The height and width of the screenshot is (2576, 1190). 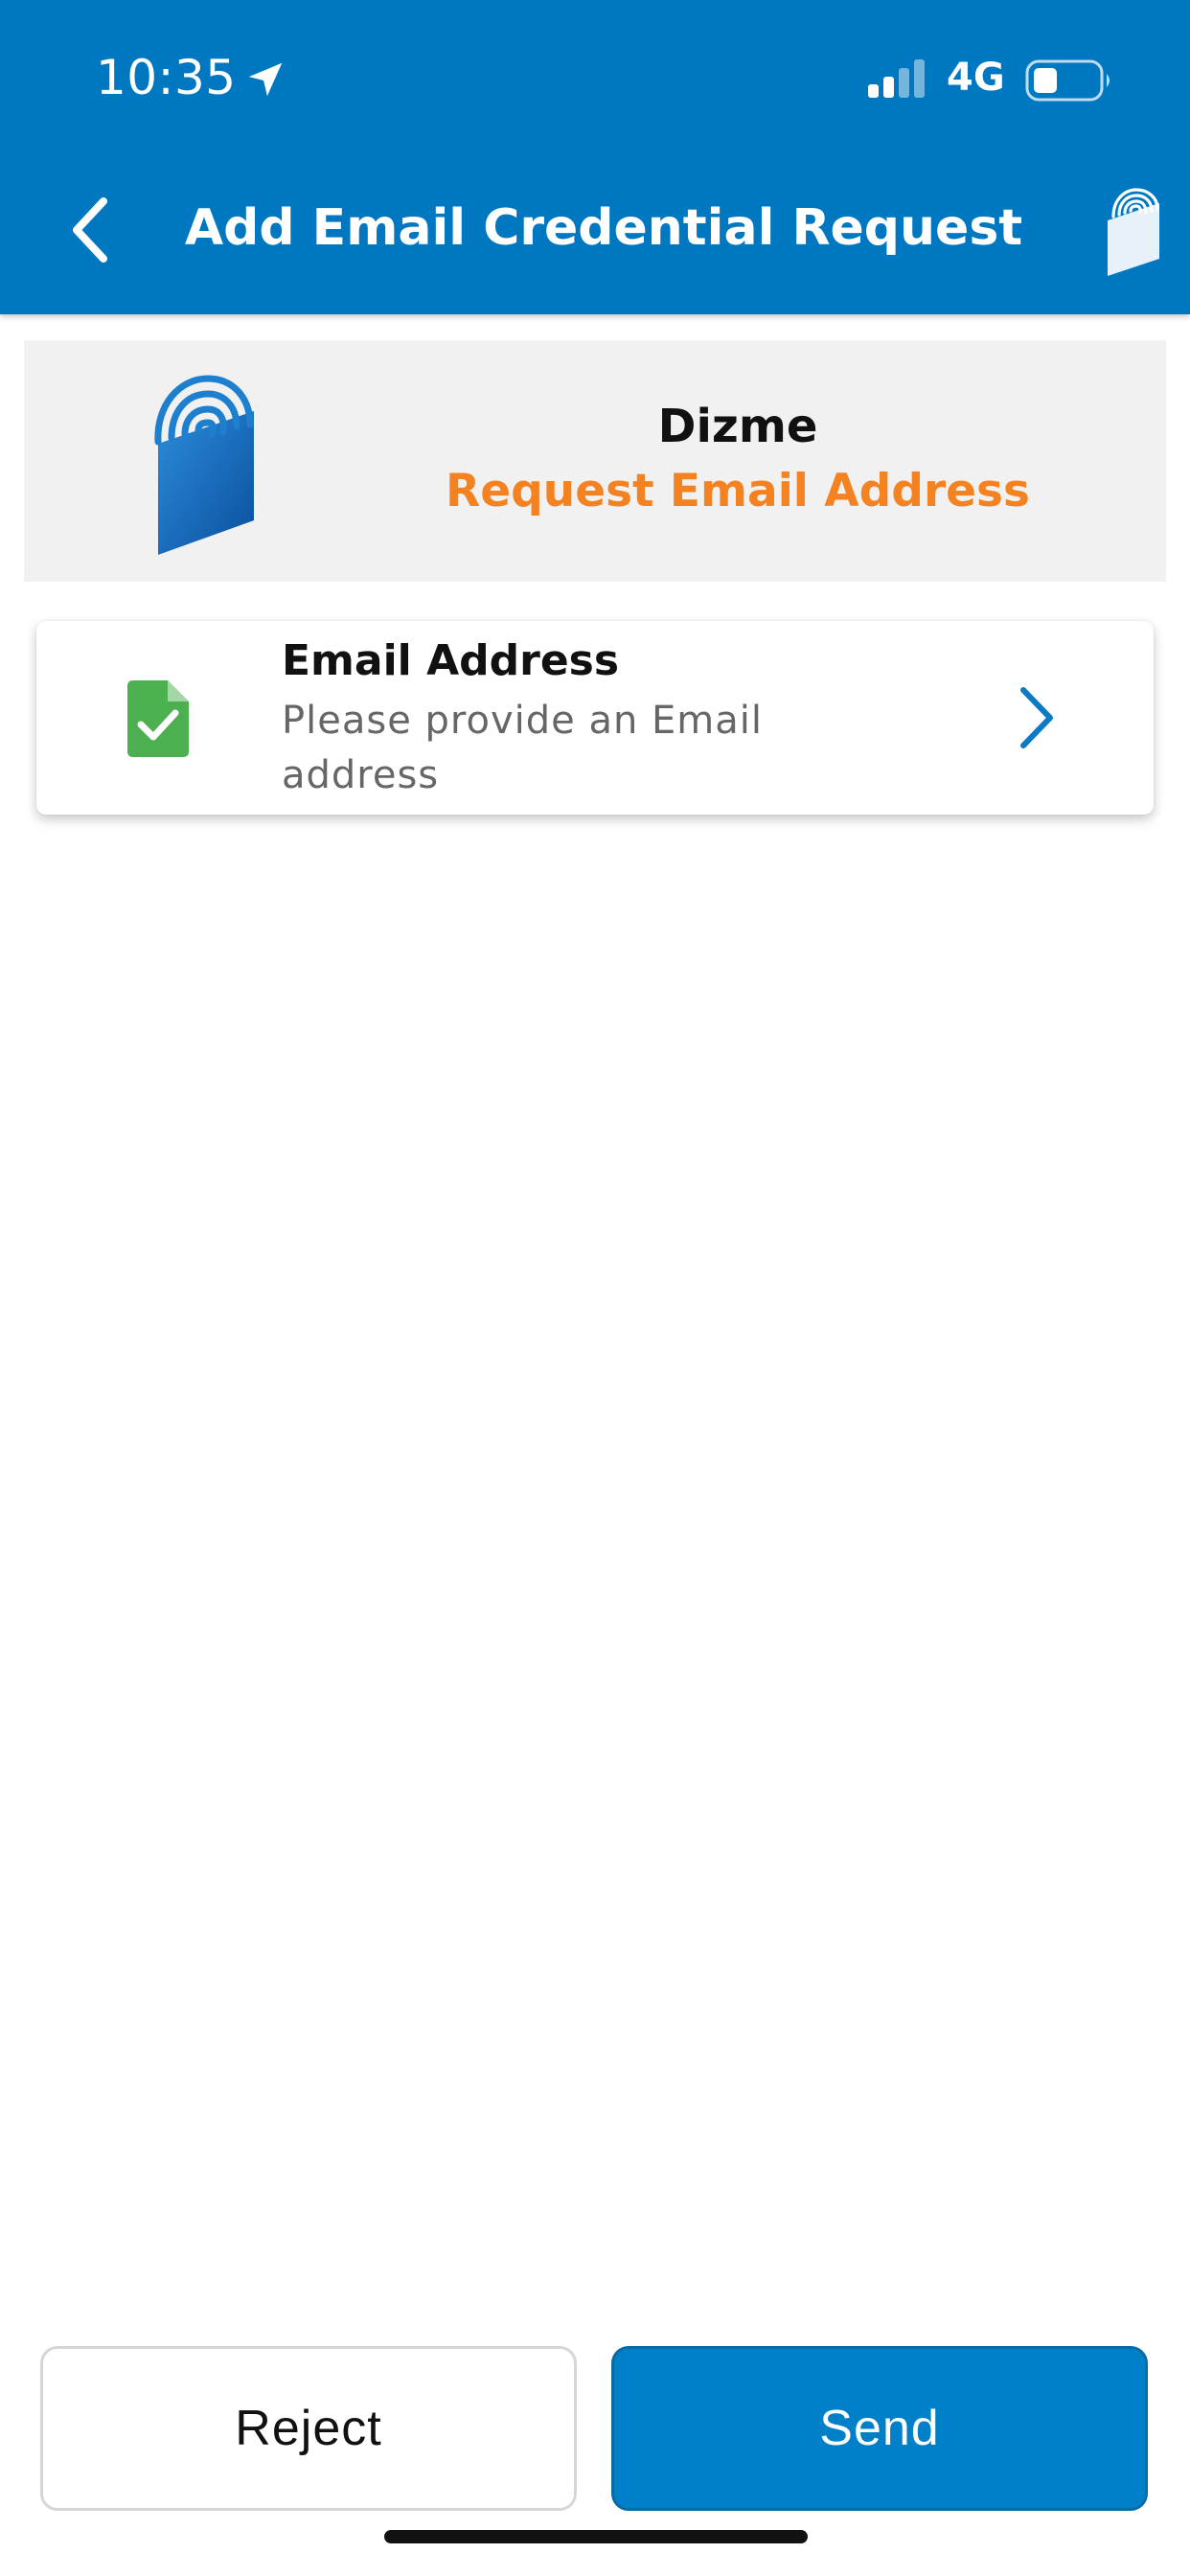 I want to click on credential-title: Email Address, so click(x=451, y=660).